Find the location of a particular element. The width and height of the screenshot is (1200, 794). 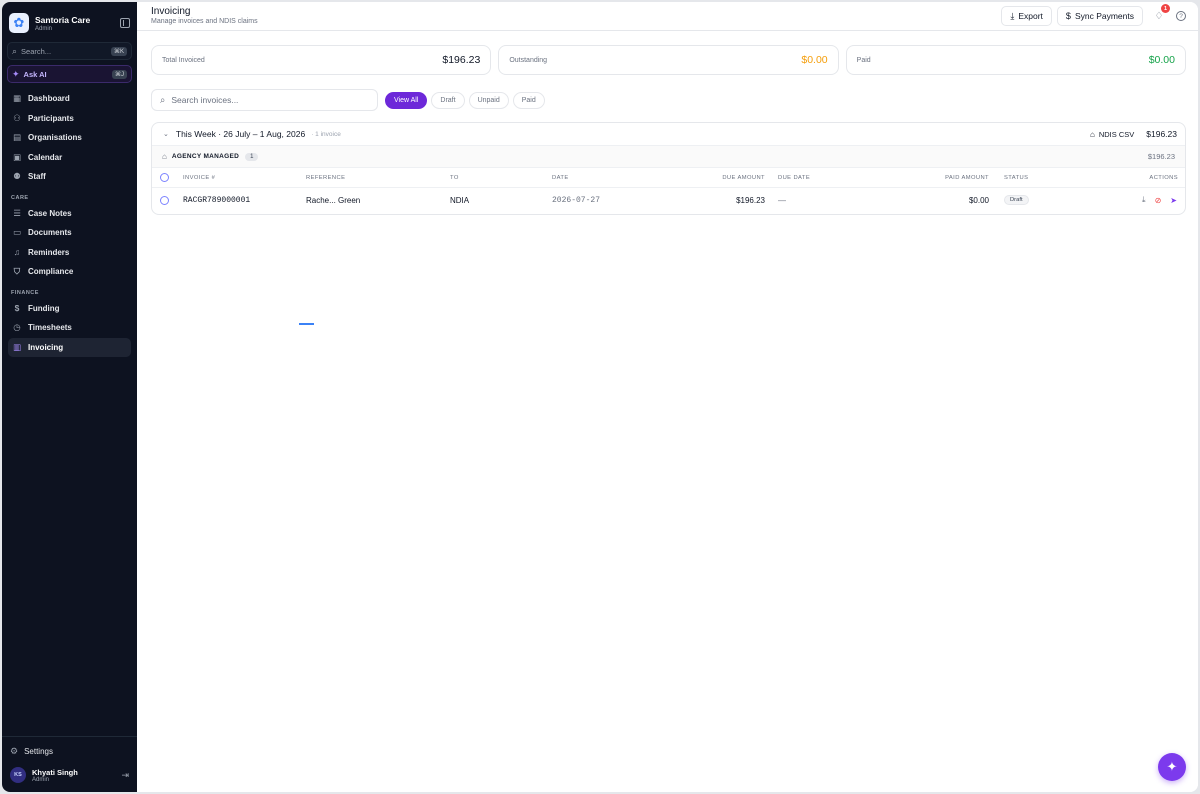

user-role: Admin is located at coordinates (41, 779).